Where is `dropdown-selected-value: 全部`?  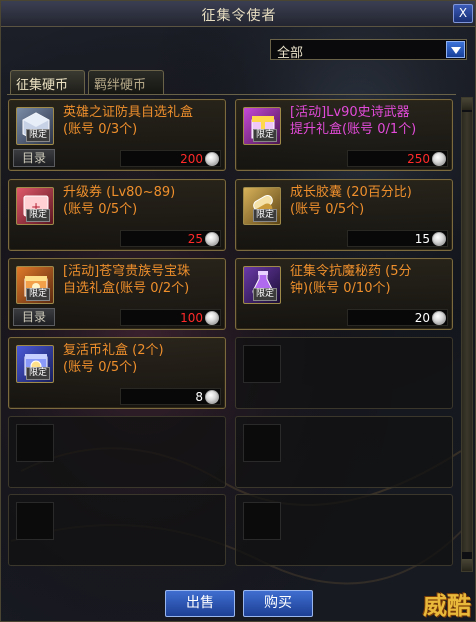 dropdown-selected-value: 全部 is located at coordinates (290, 53).